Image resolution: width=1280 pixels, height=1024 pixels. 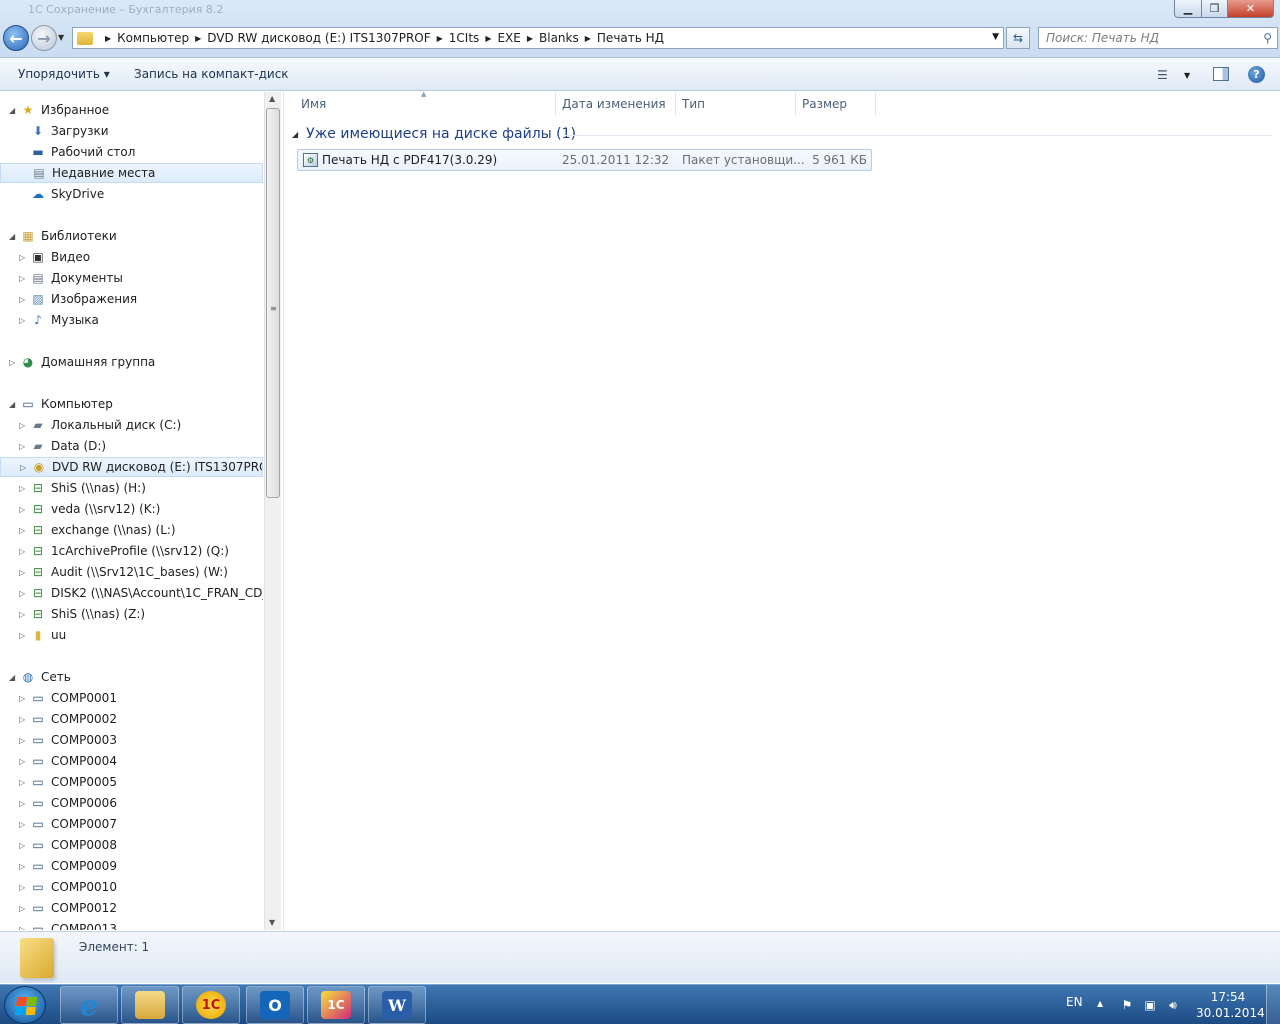 I want to click on nav-item: ▷ ▭ COMP0010, so click(x=131, y=887).